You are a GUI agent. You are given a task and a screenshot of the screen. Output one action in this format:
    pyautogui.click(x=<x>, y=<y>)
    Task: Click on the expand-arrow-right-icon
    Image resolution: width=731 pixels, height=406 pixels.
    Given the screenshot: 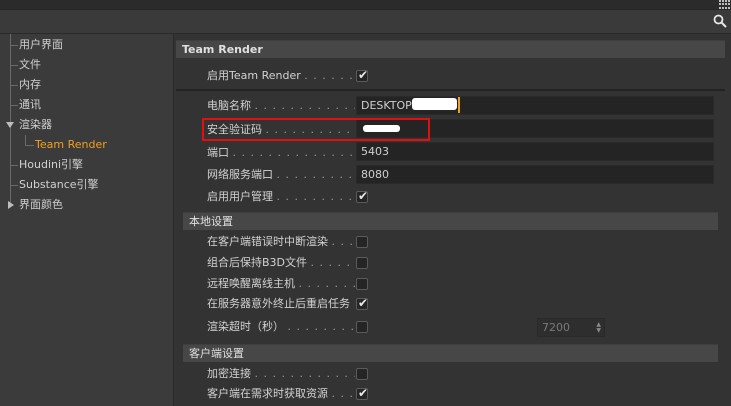 What is the action you would take?
    pyautogui.click(x=11, y=205)
    